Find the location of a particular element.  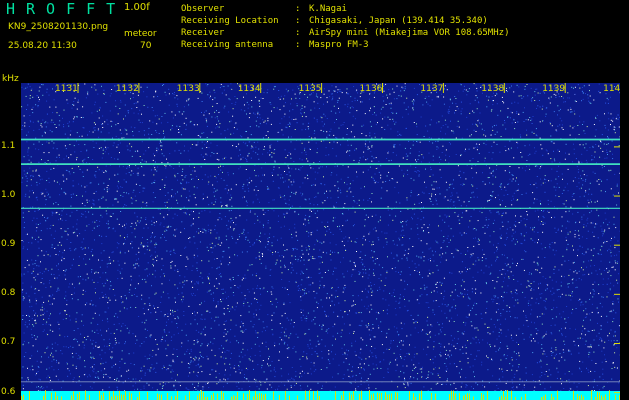

info-row-antenna: Receiving antenna: Maspro FM-3 is located at coordinates (275, 45).